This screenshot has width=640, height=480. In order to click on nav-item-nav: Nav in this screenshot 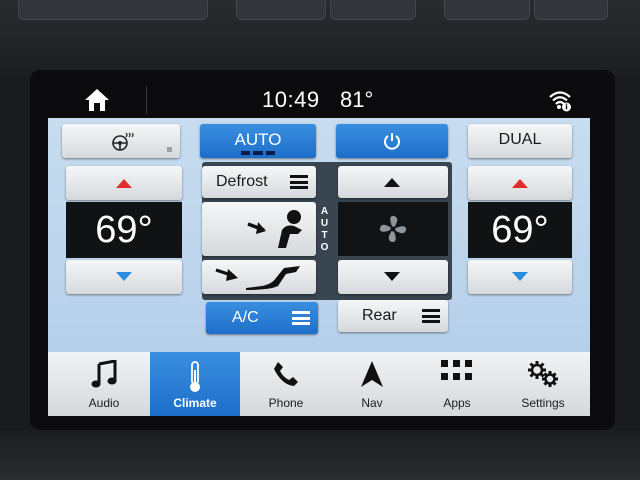, I will do `click(372, 384)`.